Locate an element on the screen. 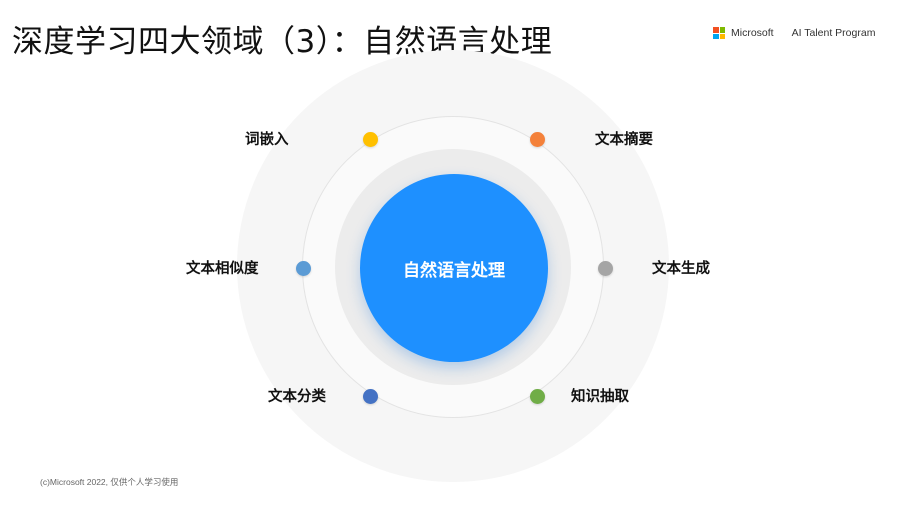  node-label-text-classification: 文本分类 is located at coordinates (297, 397).